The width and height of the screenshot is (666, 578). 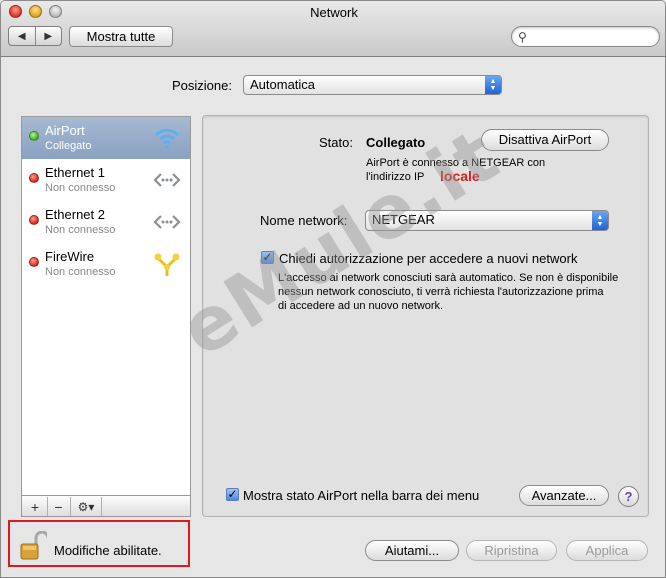 I want to click on forward-arrow-icon: ▶, so click(x=48, y=36).